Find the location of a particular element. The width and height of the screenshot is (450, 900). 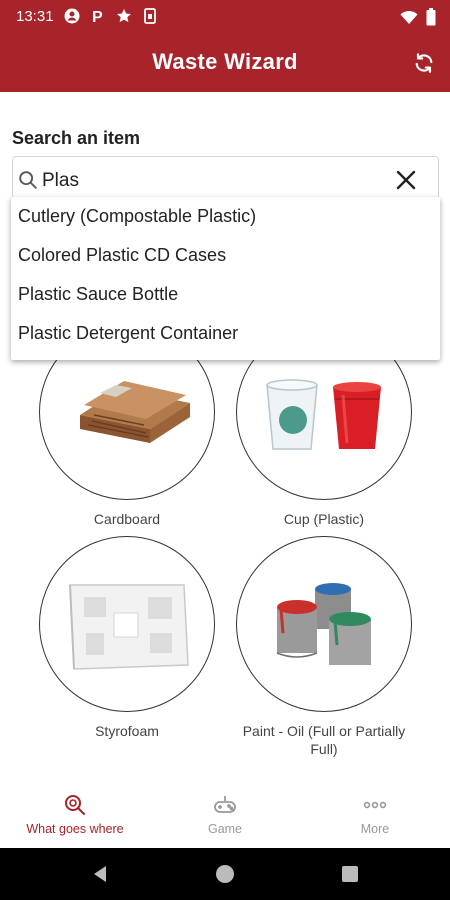

parking-icon: P is located at coordinates (98, 16).